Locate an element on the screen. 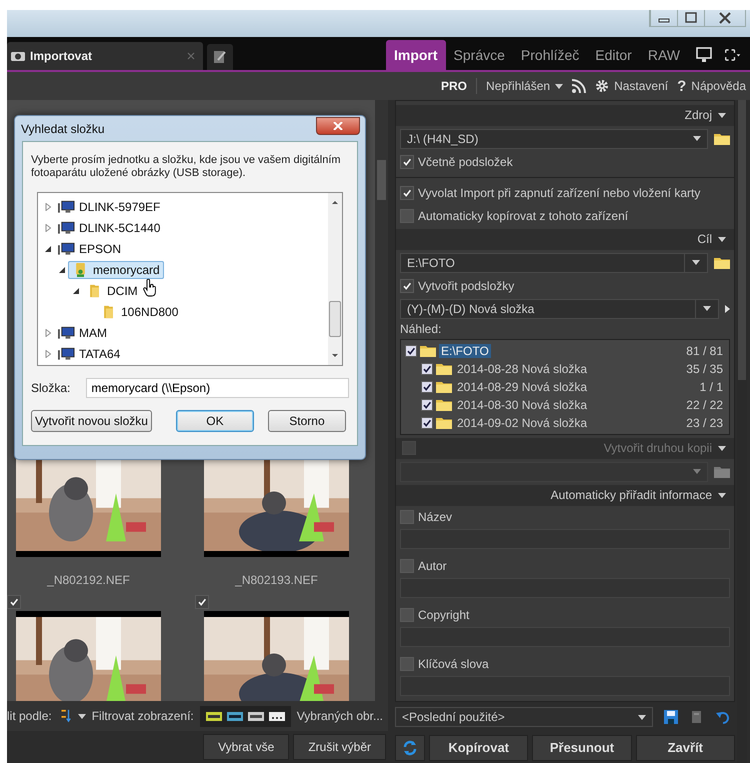 Image resolution: width=750 pixels, height=763 pixels. expand-arrow-icon is located at coordinates (727, 308).